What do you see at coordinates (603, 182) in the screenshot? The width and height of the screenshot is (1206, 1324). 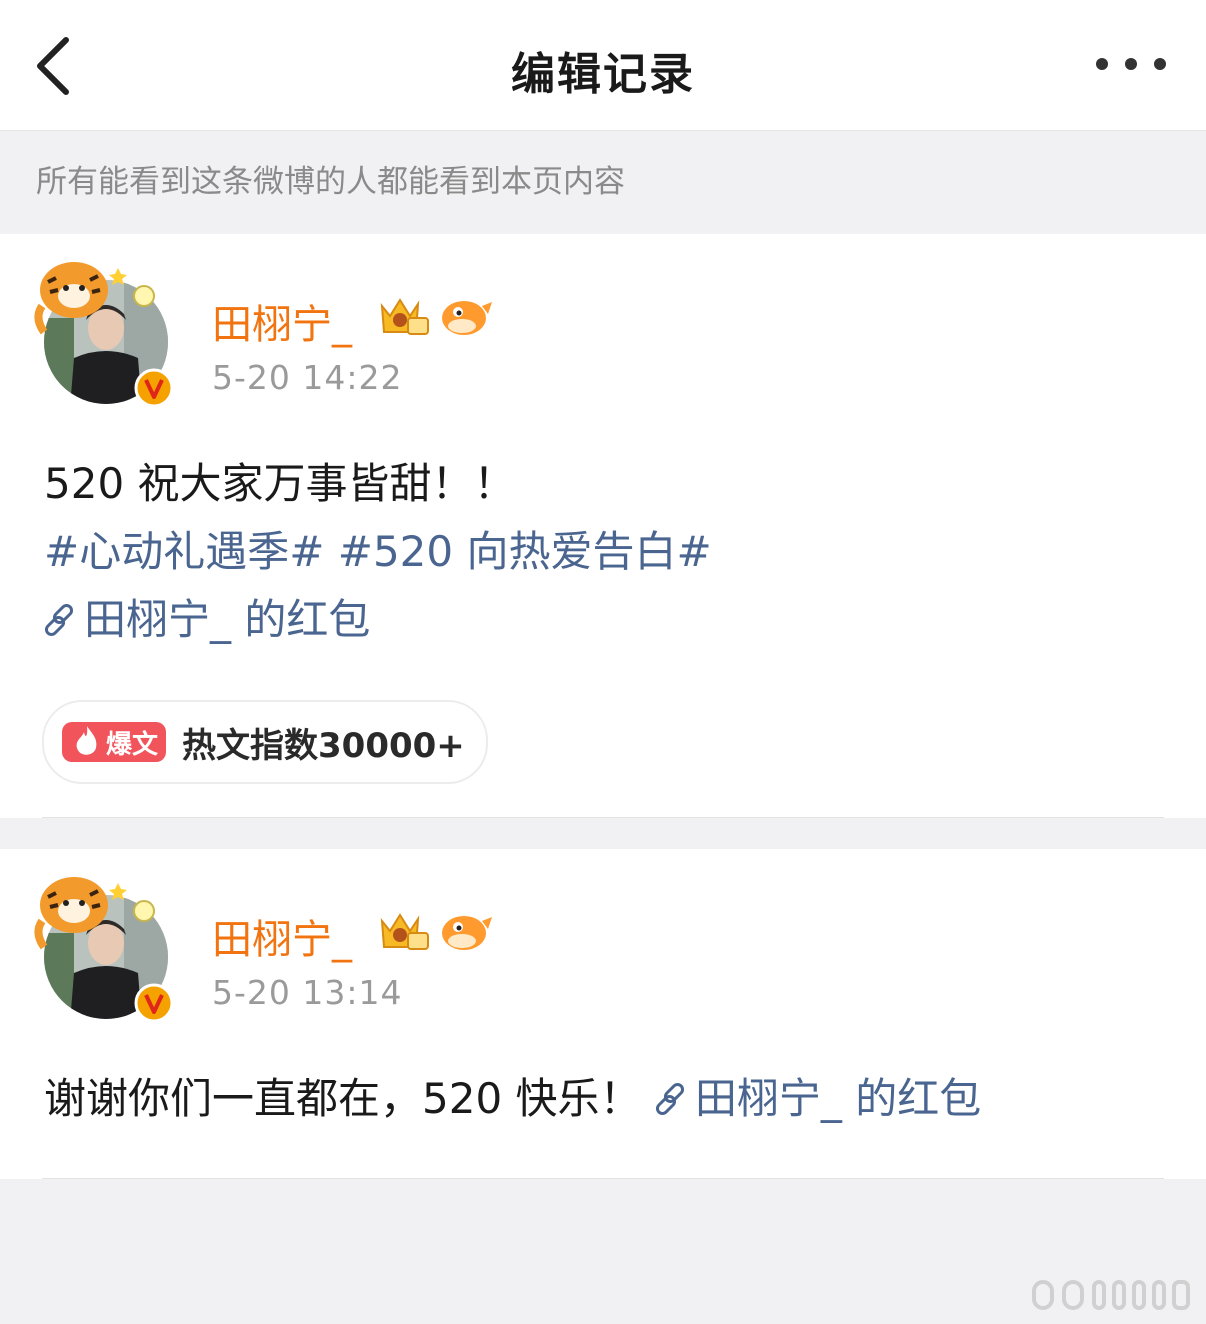 I see `visibility-notice: 所有能看到这条微博的人都能看到本页内容` at bounding box center [603, 182].